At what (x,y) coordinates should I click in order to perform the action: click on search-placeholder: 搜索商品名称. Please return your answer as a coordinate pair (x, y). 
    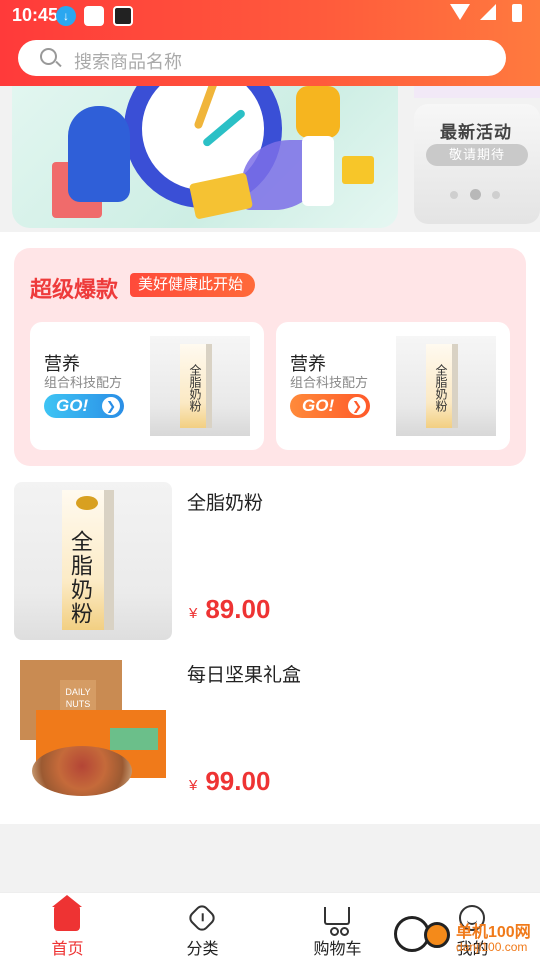
    Looking at the image, I should click on (128, 62).